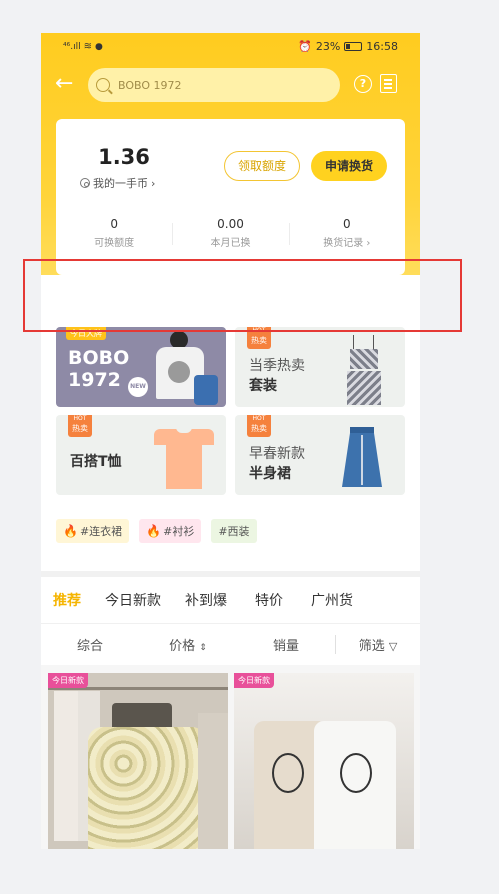  Describe the element at coordinates (347, 243) in the screenshot. I see `stat-label: 换货记录 ›` at that location.